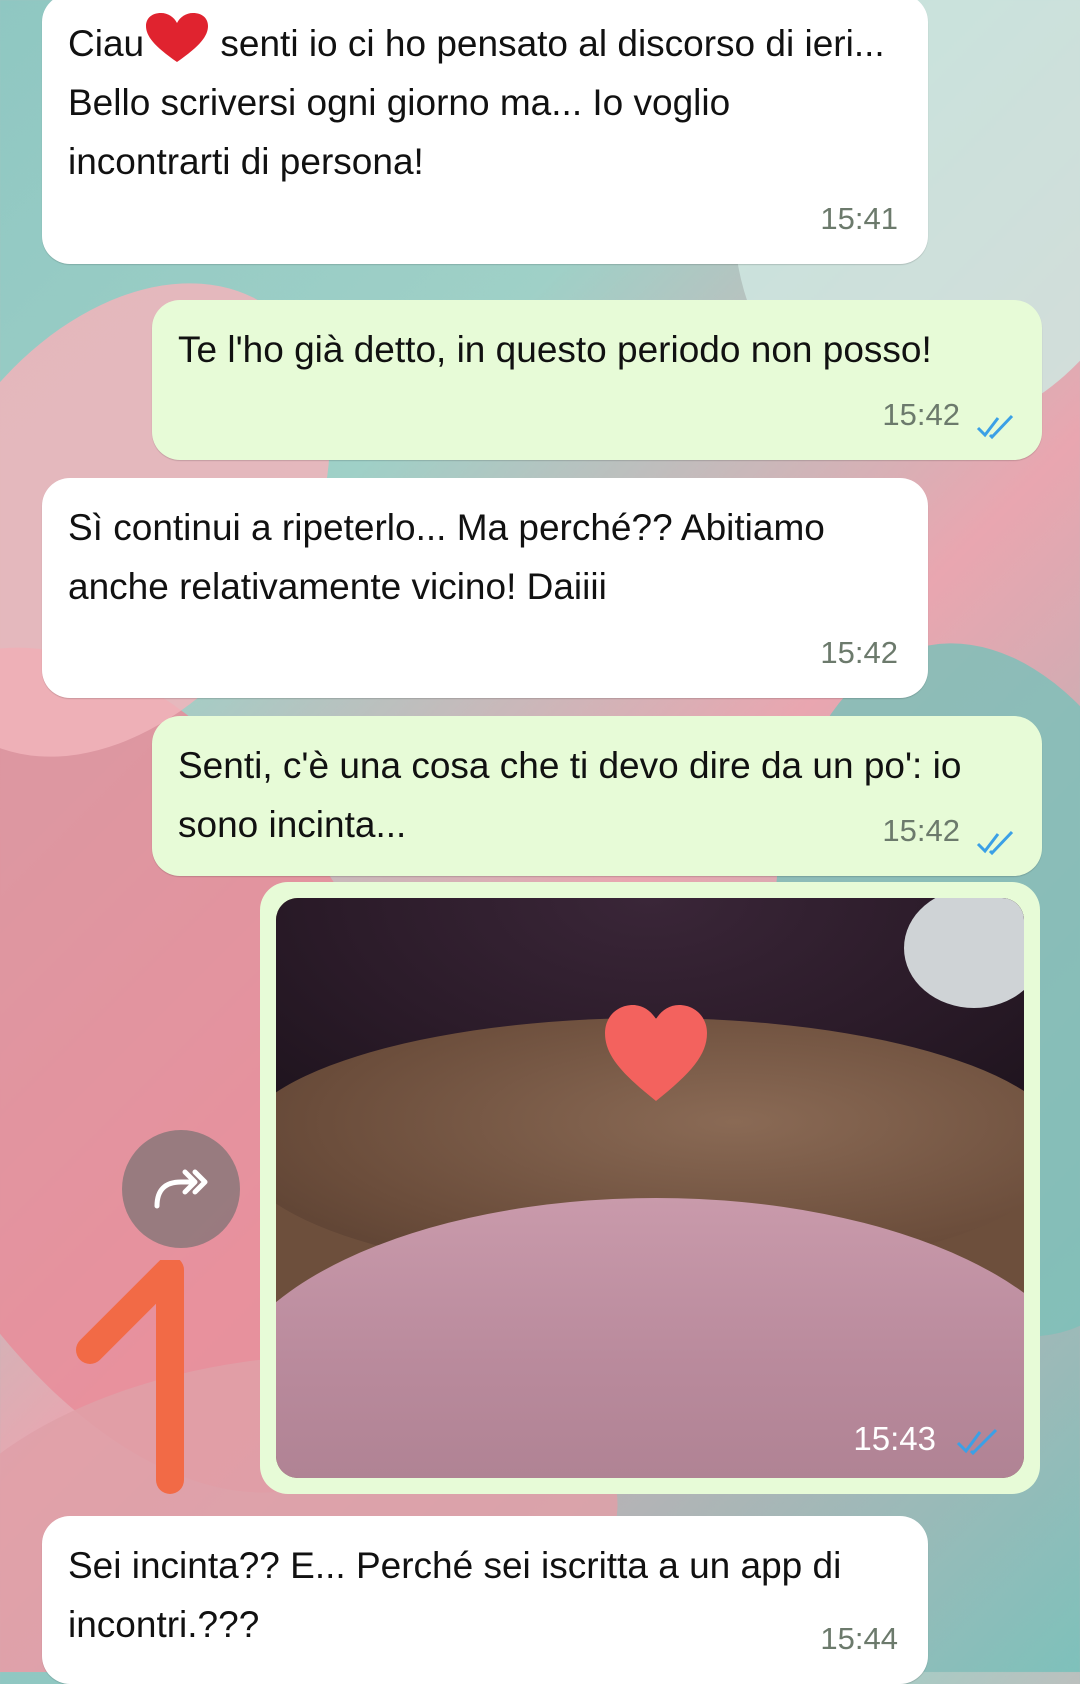  Describe the element at coordinates (177, 37) in the screenshot. I see `heart-emoji-icon` at that location.